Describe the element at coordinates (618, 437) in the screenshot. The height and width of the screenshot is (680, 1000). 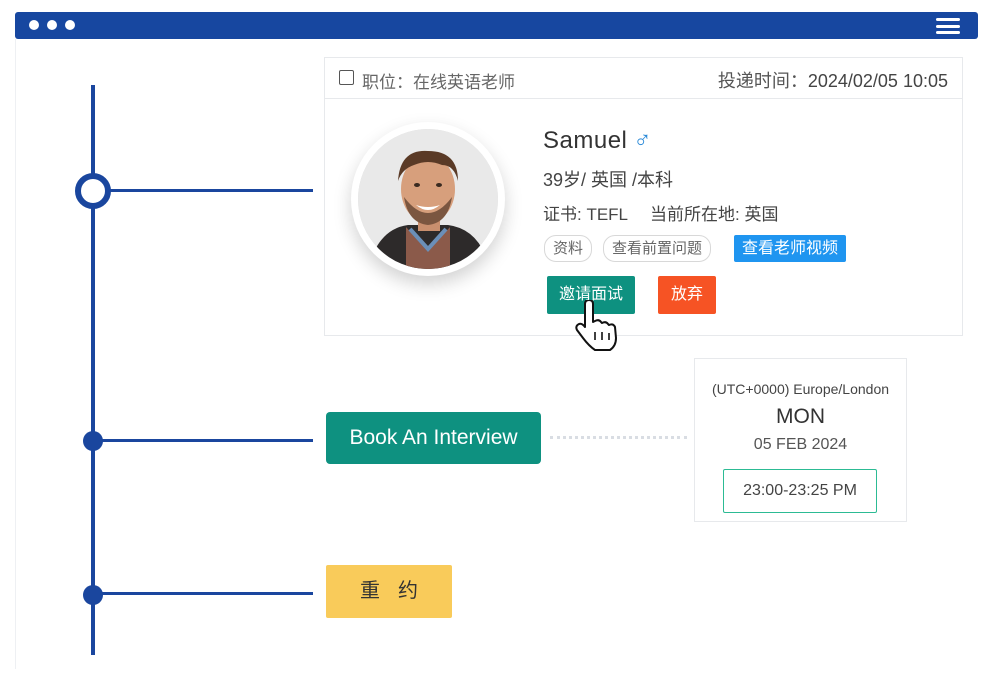
I see `connector-dashed-line` at that location.